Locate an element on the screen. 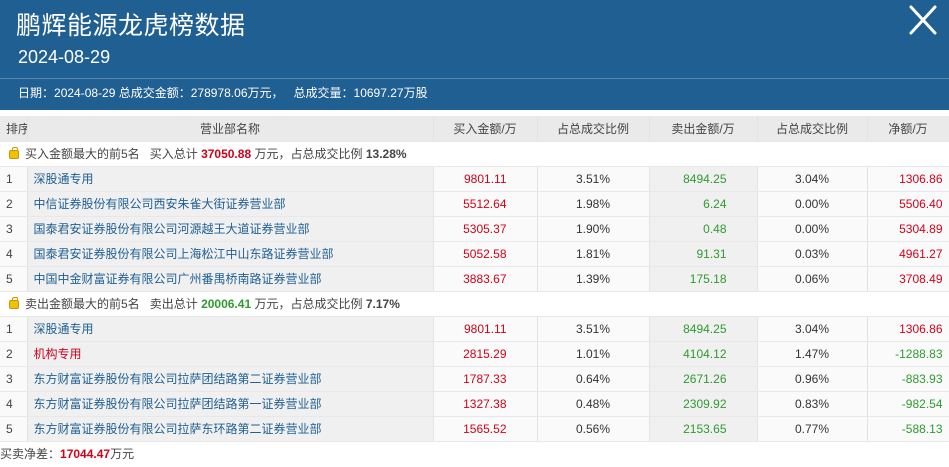 The height and width of the screenshot is (467, 949). section-total-label: 卖出总计 is located at coordinates (173, 304).